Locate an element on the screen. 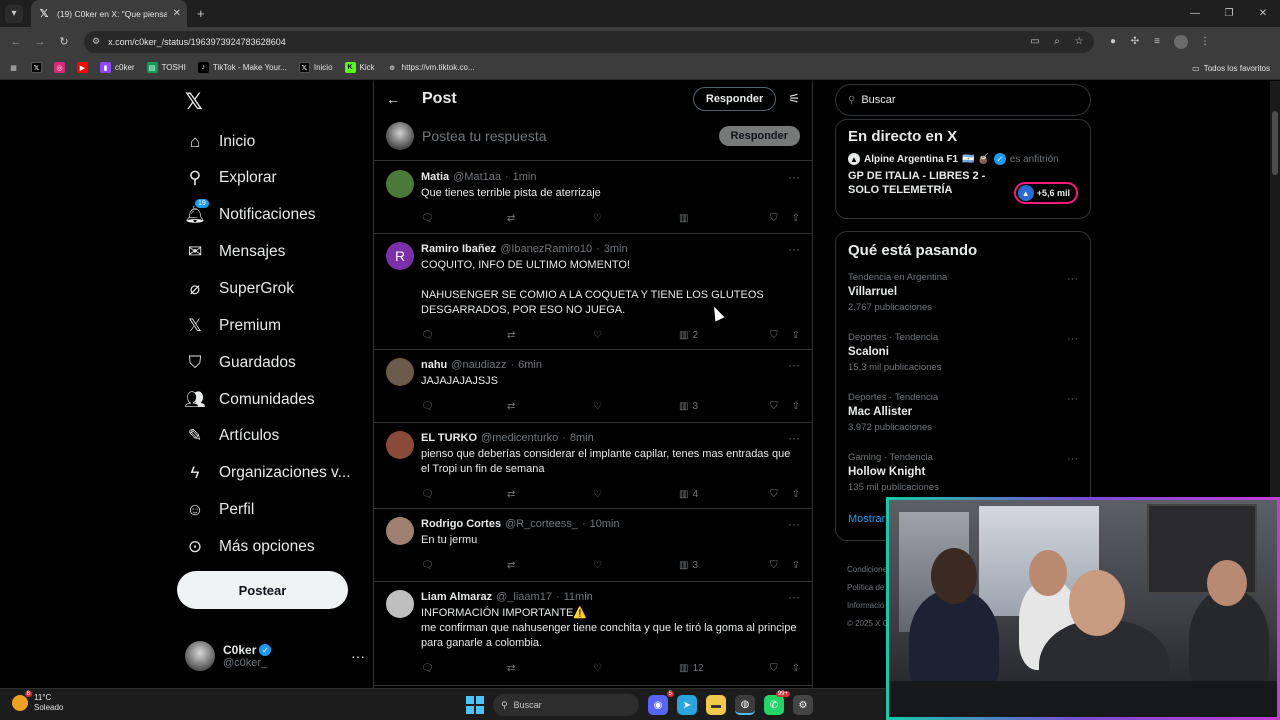 This screenshot has width=1280, height=720. tweet-time: 1min is located at coordinates (525, 177).